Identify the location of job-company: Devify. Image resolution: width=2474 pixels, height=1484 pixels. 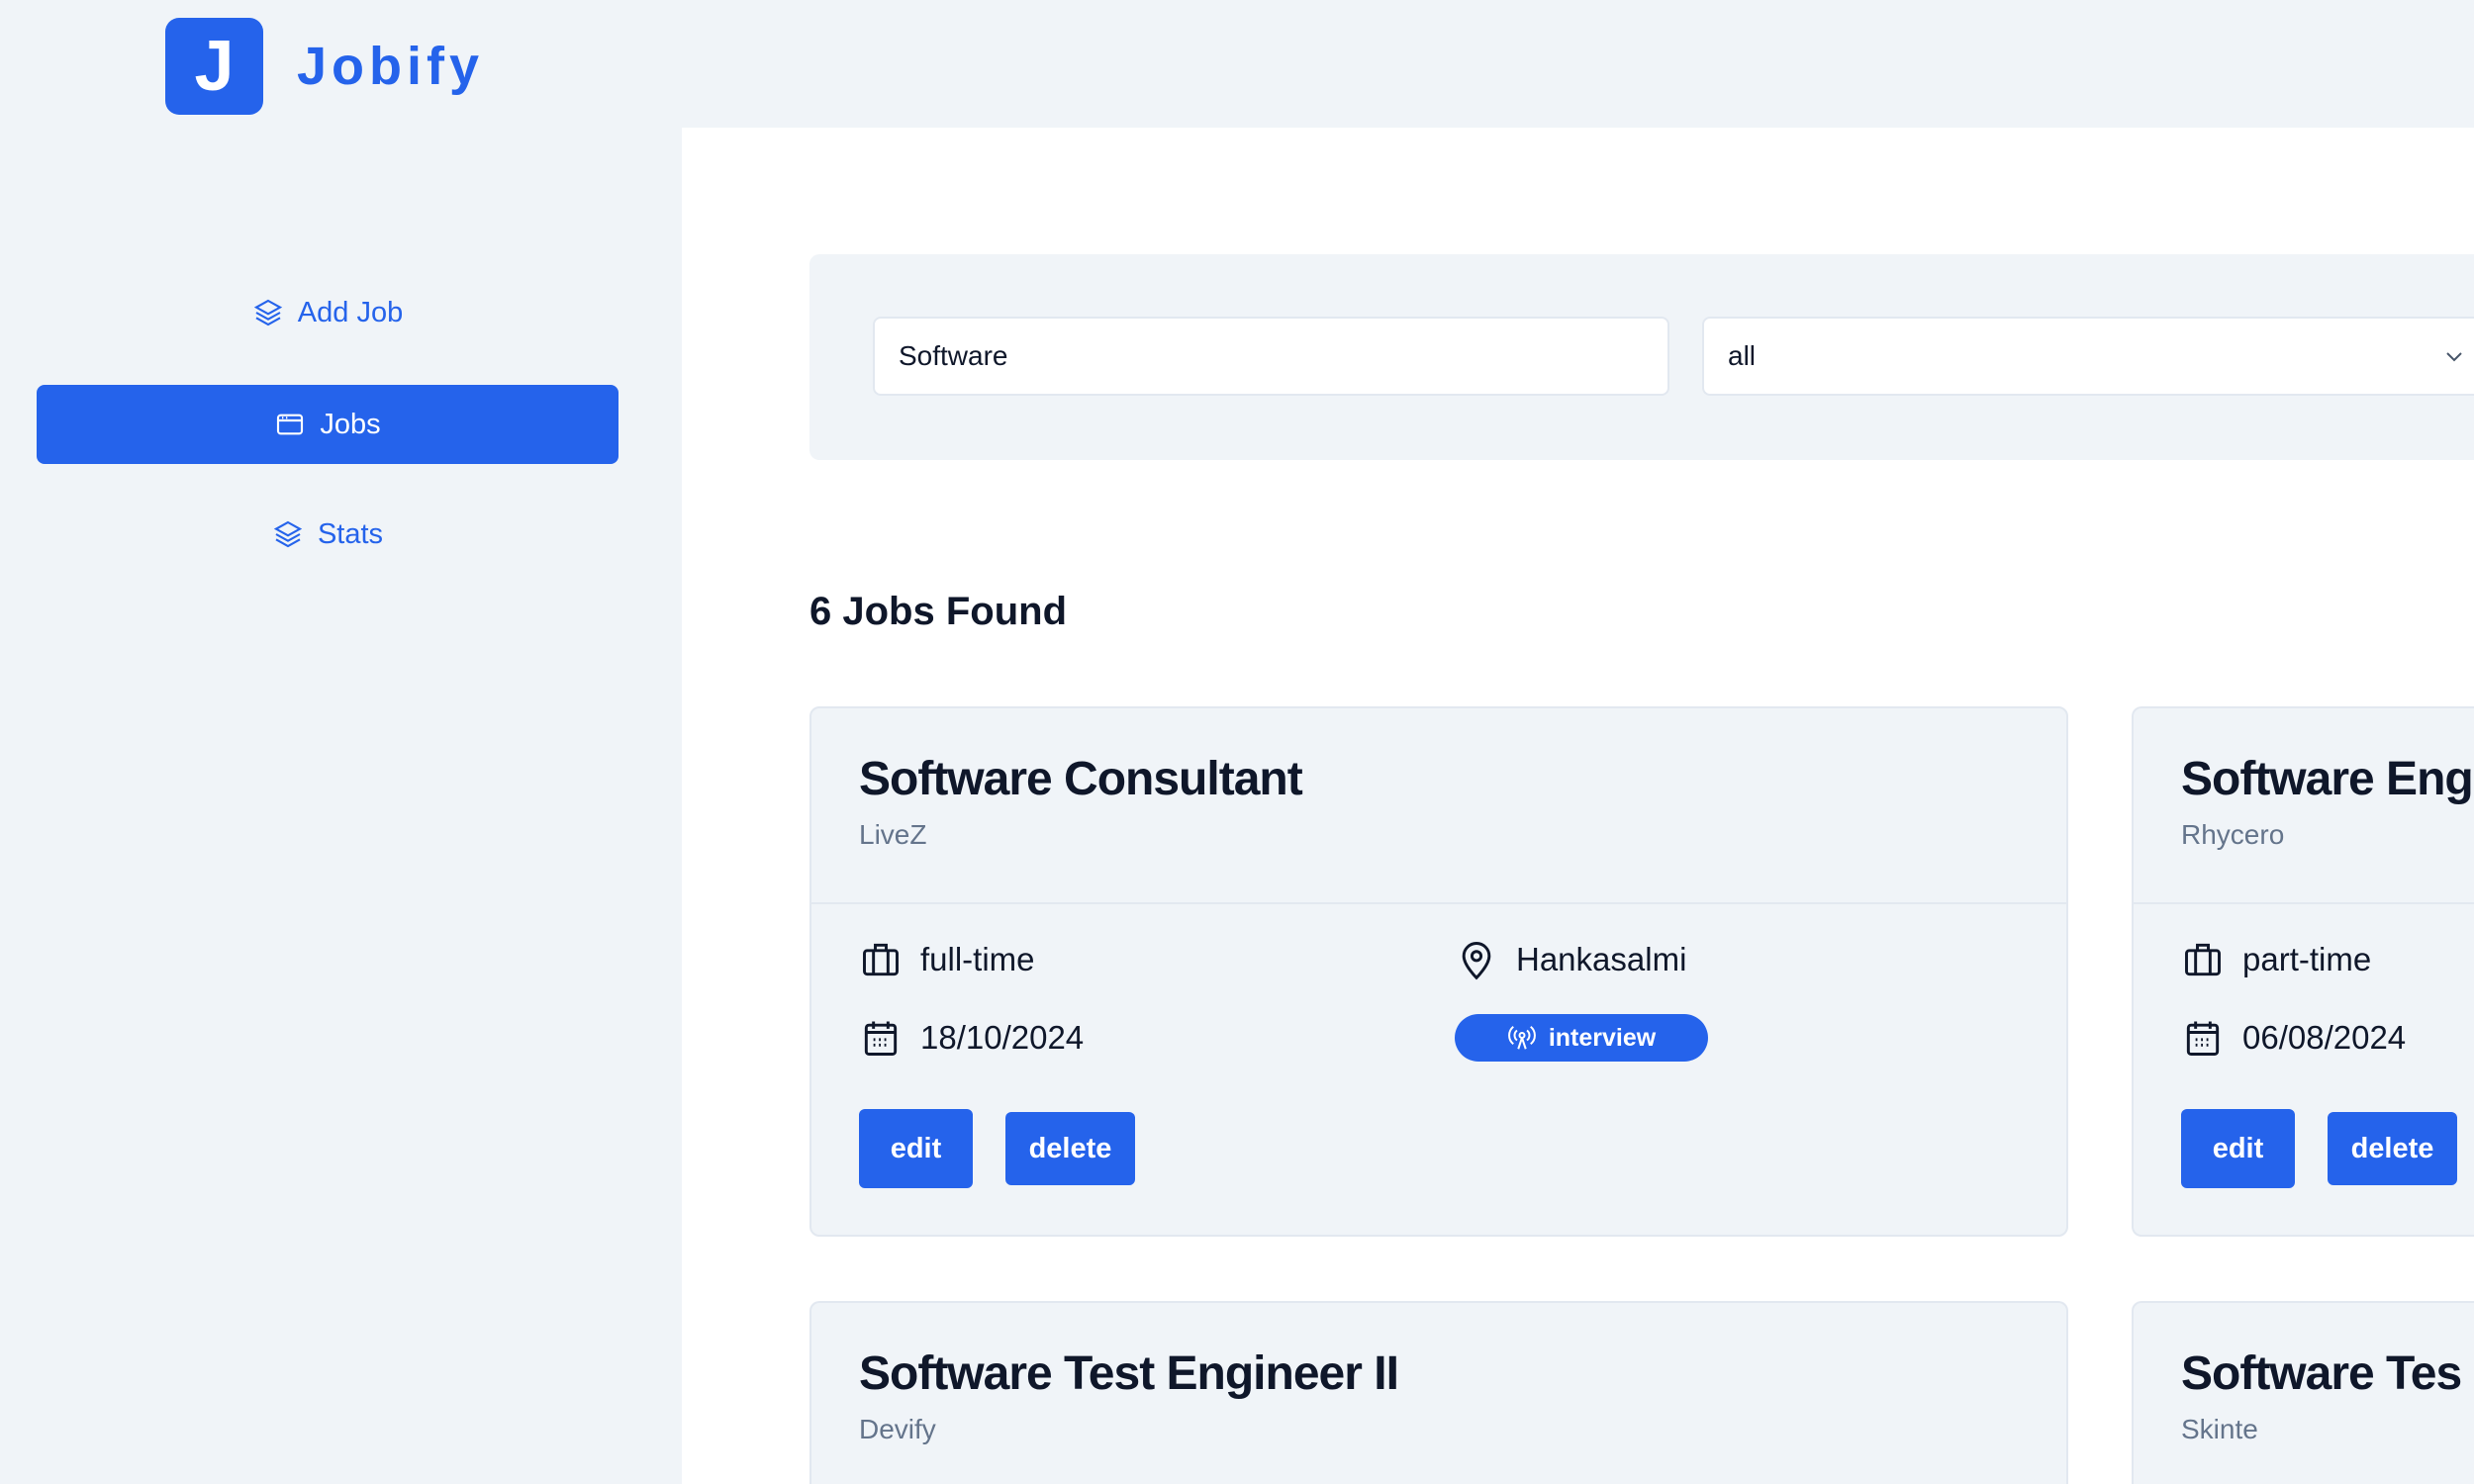
(898, 1429).